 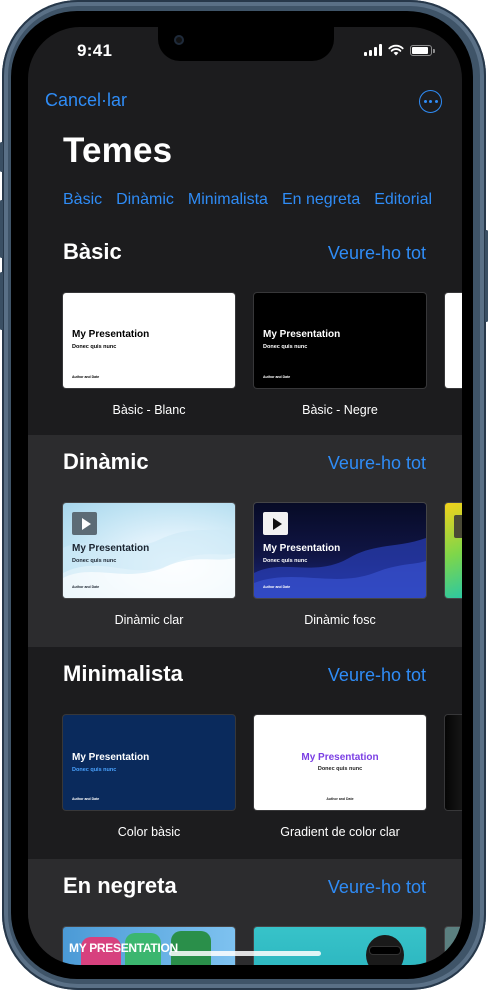 What do you see at coordinates (403, 200) in the screenshot?
I see `tab-editorial: Editorial` at bounding box center [403, 200].